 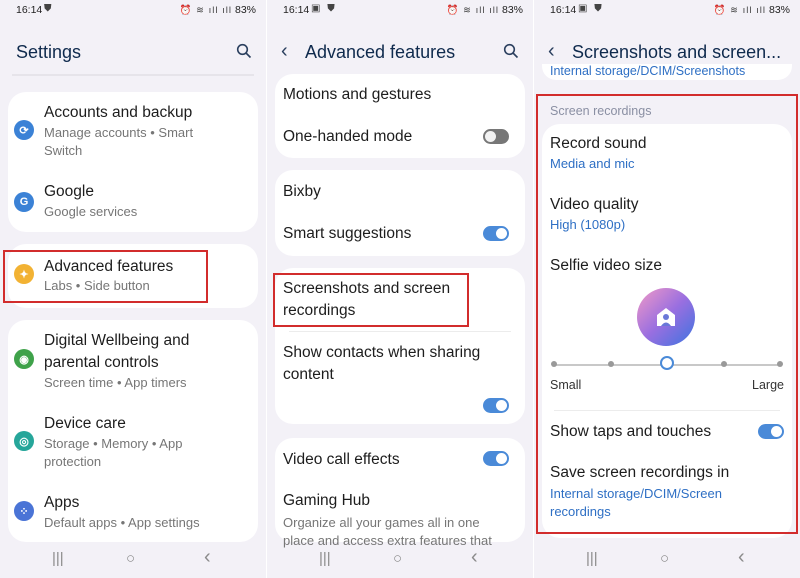 I want to click on page-title: Settings, so click(x=49, y=52).